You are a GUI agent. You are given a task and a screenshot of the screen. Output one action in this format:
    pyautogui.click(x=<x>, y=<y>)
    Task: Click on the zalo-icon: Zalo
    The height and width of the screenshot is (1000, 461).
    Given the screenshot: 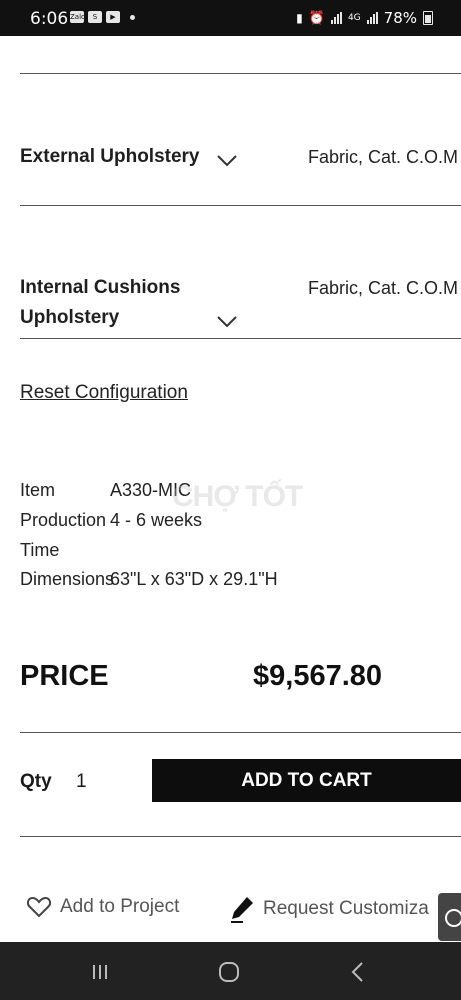 What is the action you would take?
    pyautogui.click(x=78, y=17)
    